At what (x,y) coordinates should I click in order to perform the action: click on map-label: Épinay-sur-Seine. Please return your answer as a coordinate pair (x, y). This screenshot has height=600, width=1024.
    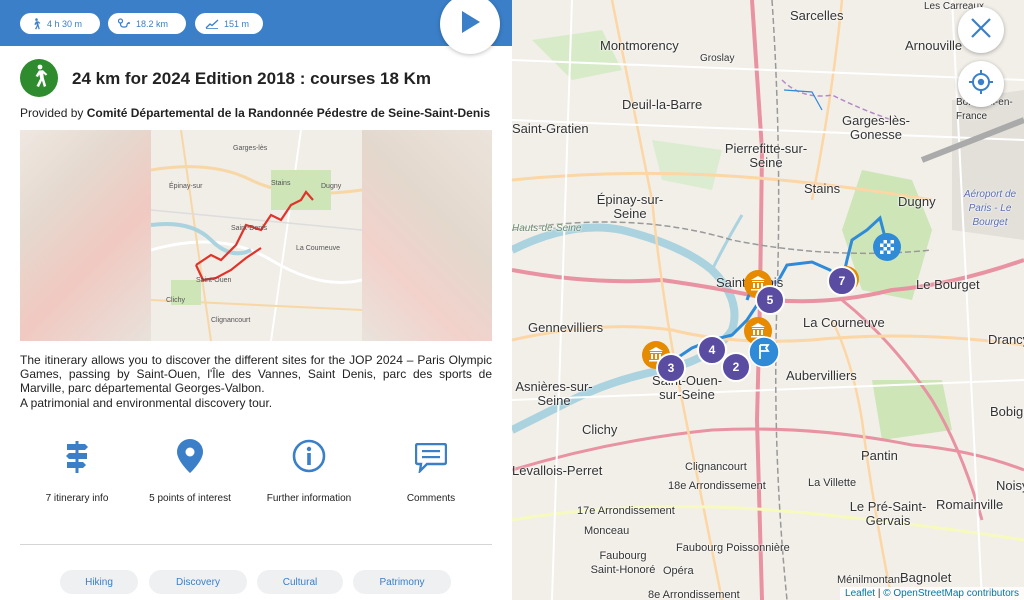
    Looking at the image, I should click on (630, 206).